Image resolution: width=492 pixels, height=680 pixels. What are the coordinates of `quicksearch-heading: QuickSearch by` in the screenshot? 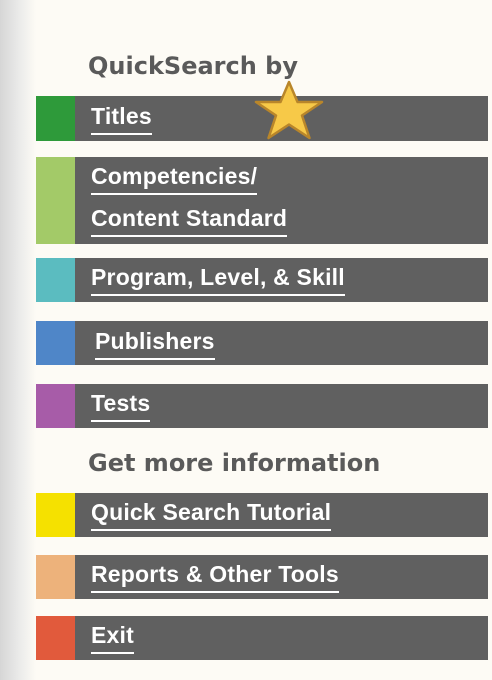 It's located at (193, 66).